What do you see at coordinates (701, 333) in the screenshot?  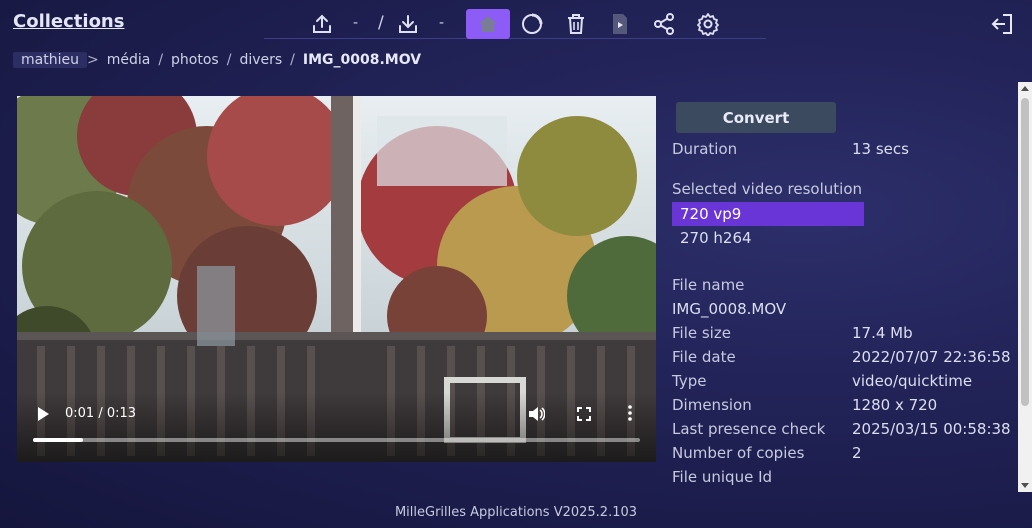 I see `file-size-label: File size` at bounding box center [701, 333].